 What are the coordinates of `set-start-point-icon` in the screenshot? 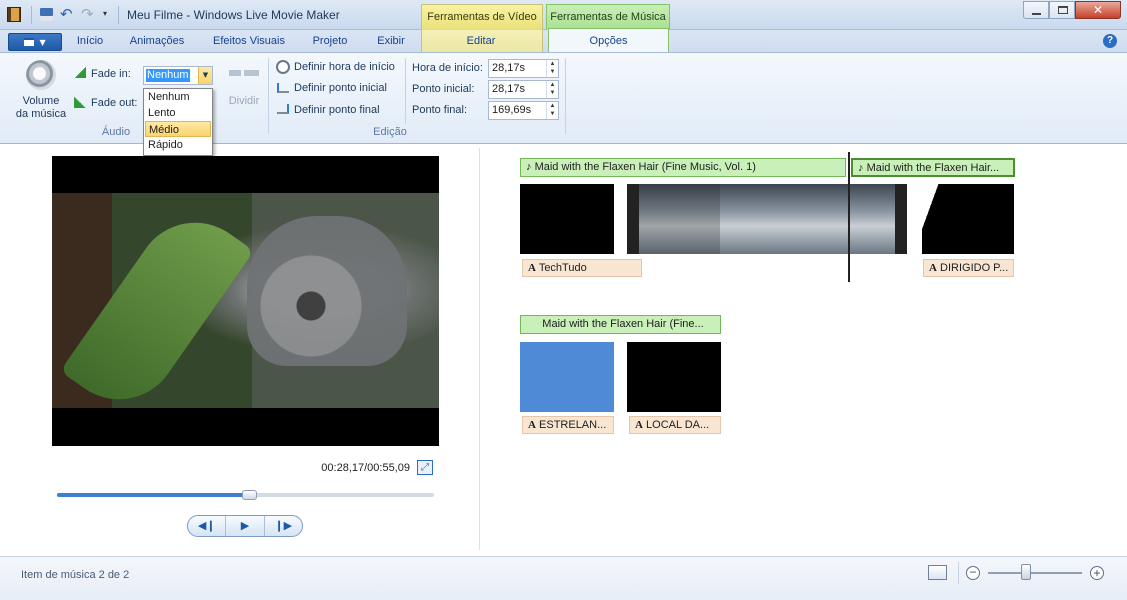 It's located at (283, 88).